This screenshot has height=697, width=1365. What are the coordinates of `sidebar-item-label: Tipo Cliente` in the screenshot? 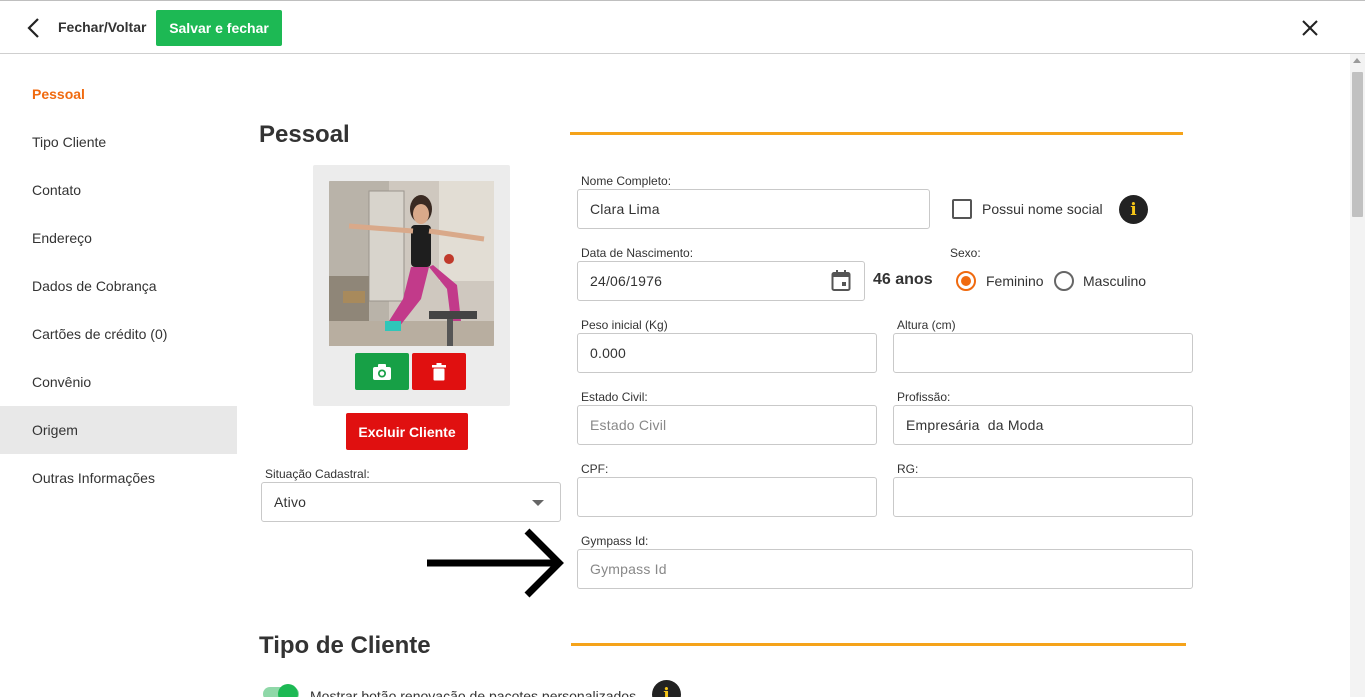 It's located at (69, 142).